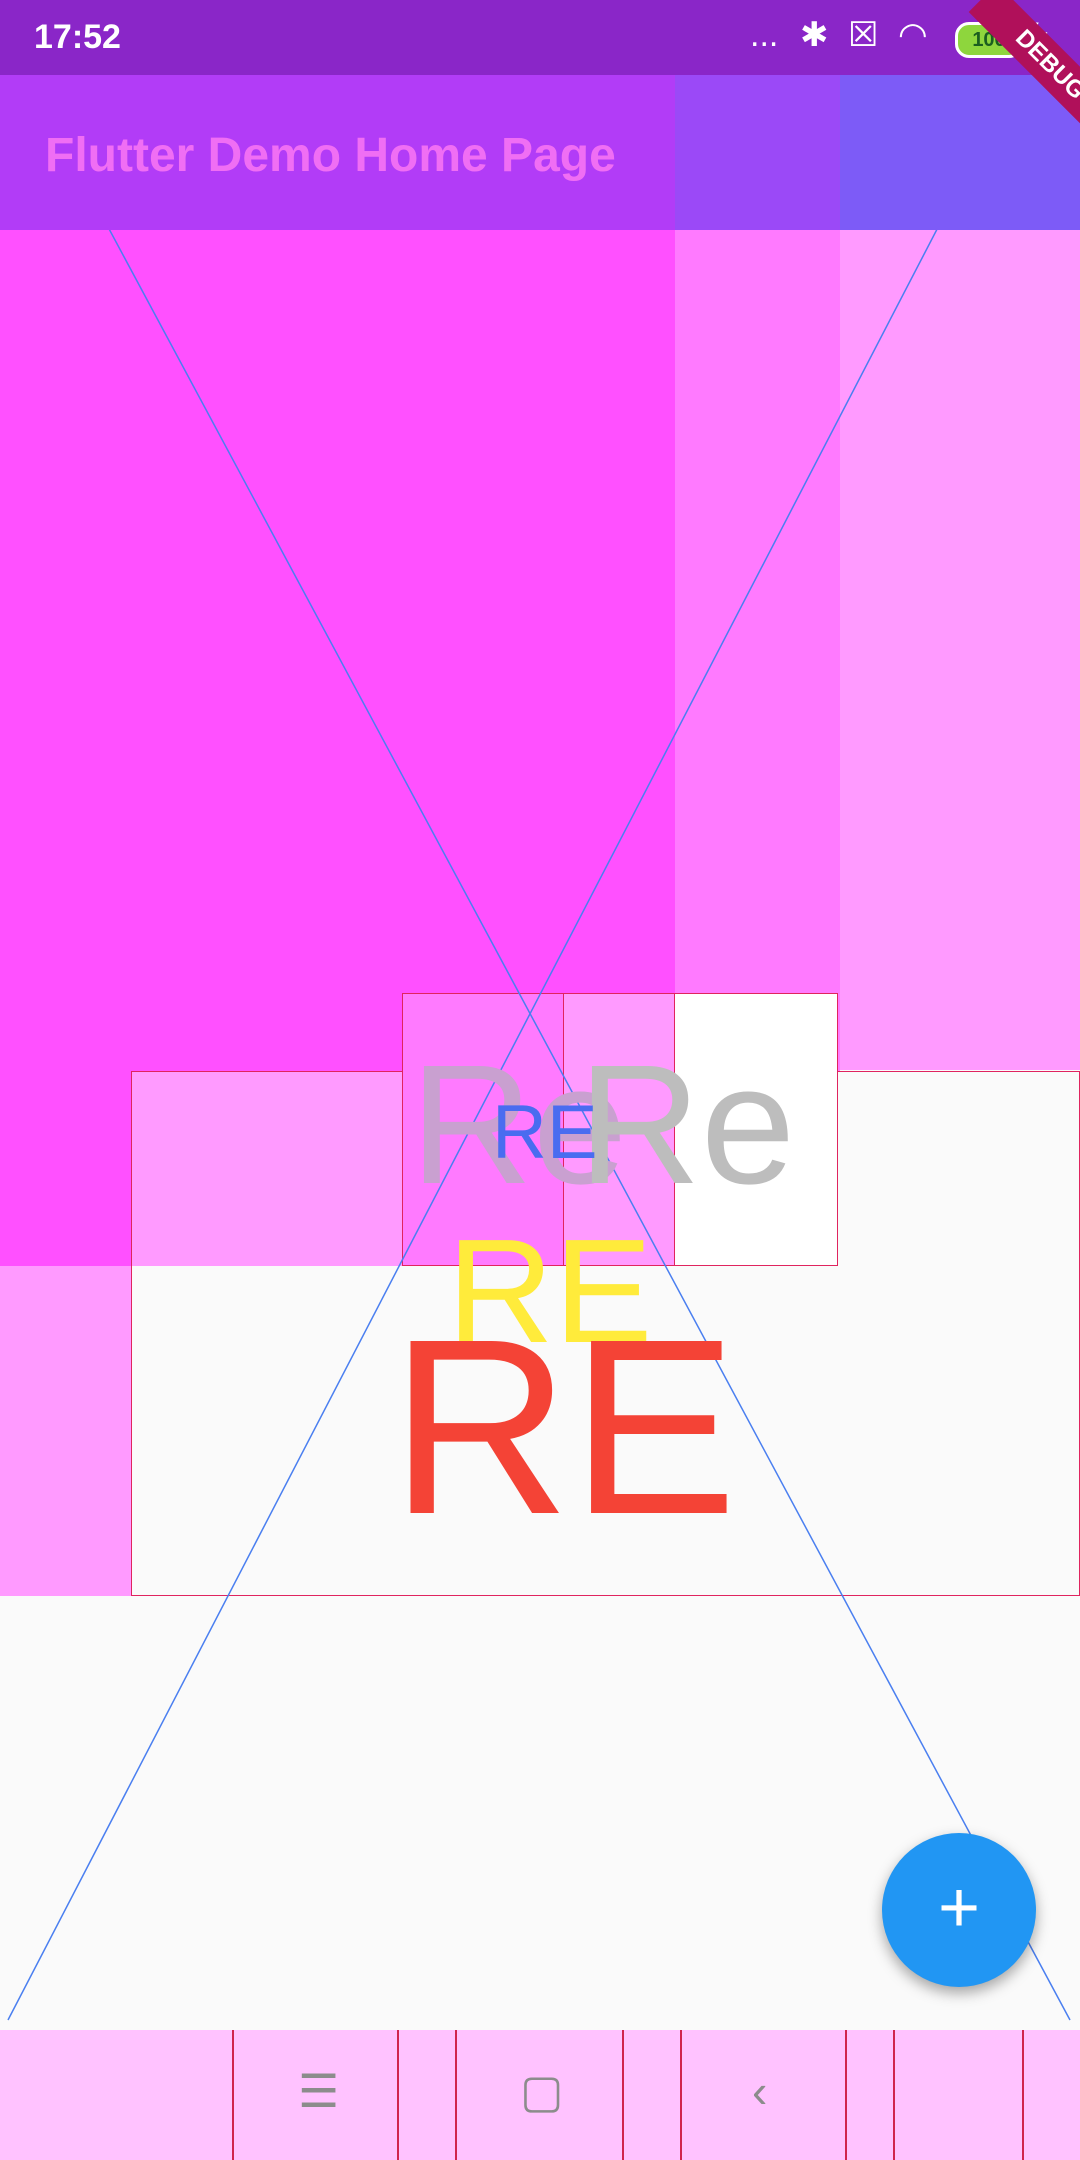 Image resolution: width=1080 pixels, height=2160 pixels. I want to click on blue-text: RE, so click(545, 1132).